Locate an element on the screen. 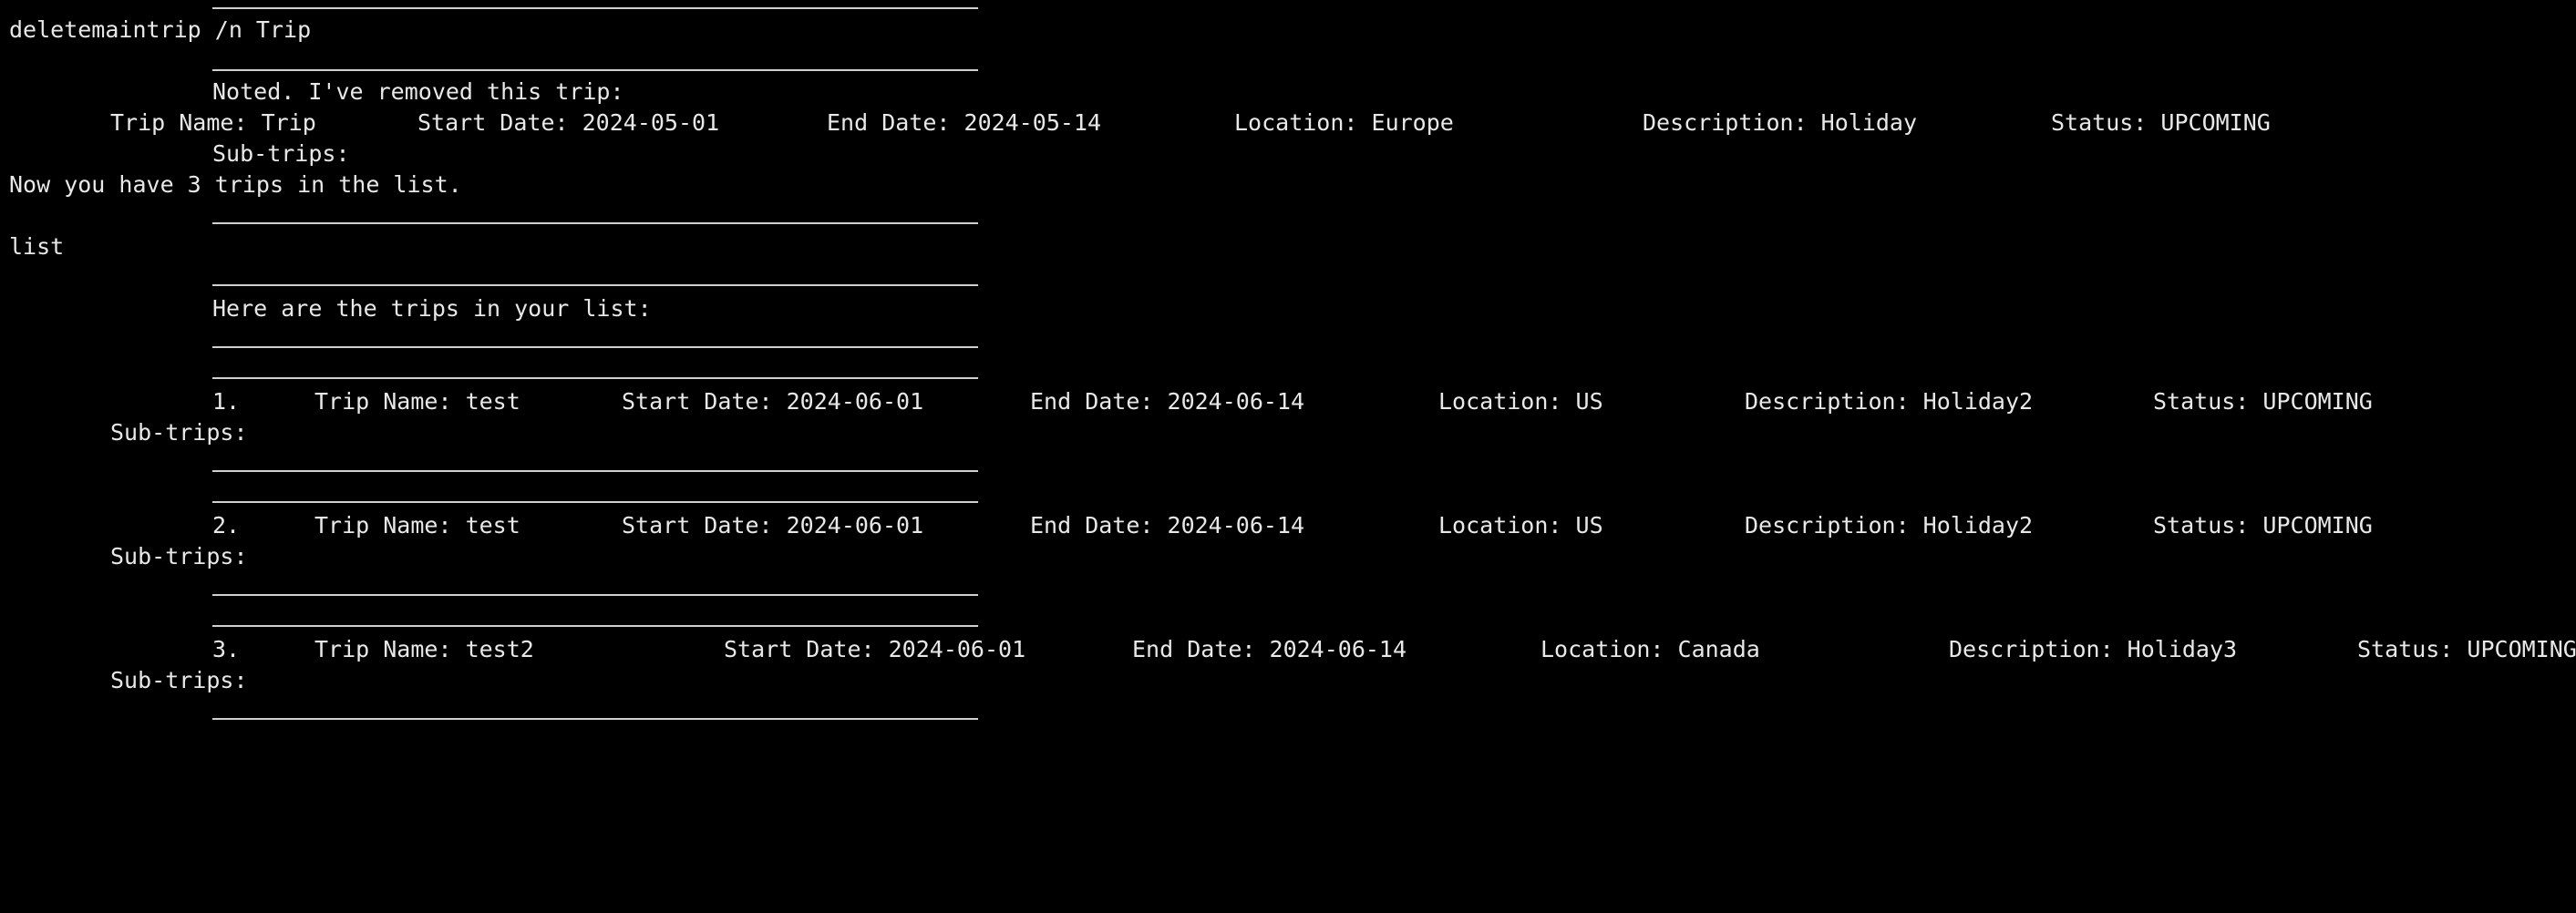 The width and height of the screenshot is (2576, 913). trip-end-date: End Date: 2024-05-14 is located at coordinates (964, 122).